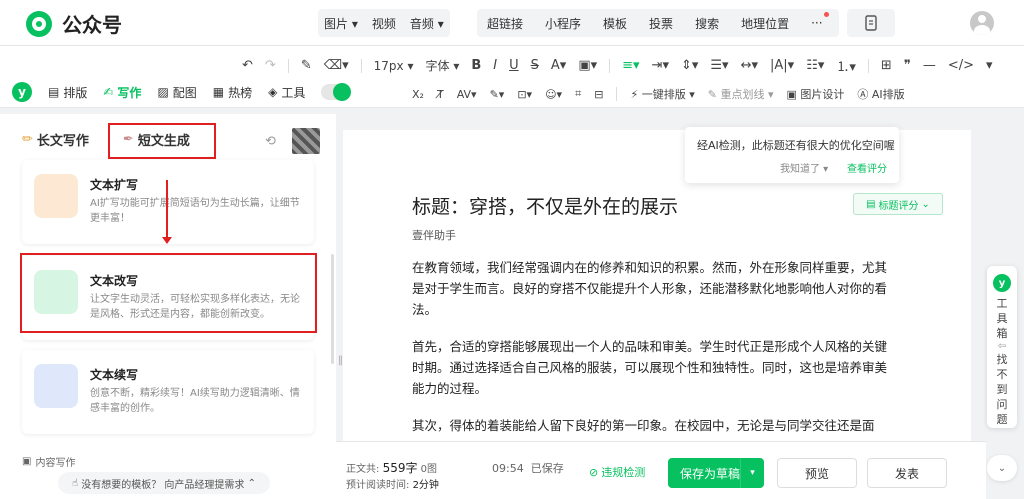  Describe the element at coordinates (587, 65) in the screenshot. I see `background-color-icon: ▣▾` at that location.